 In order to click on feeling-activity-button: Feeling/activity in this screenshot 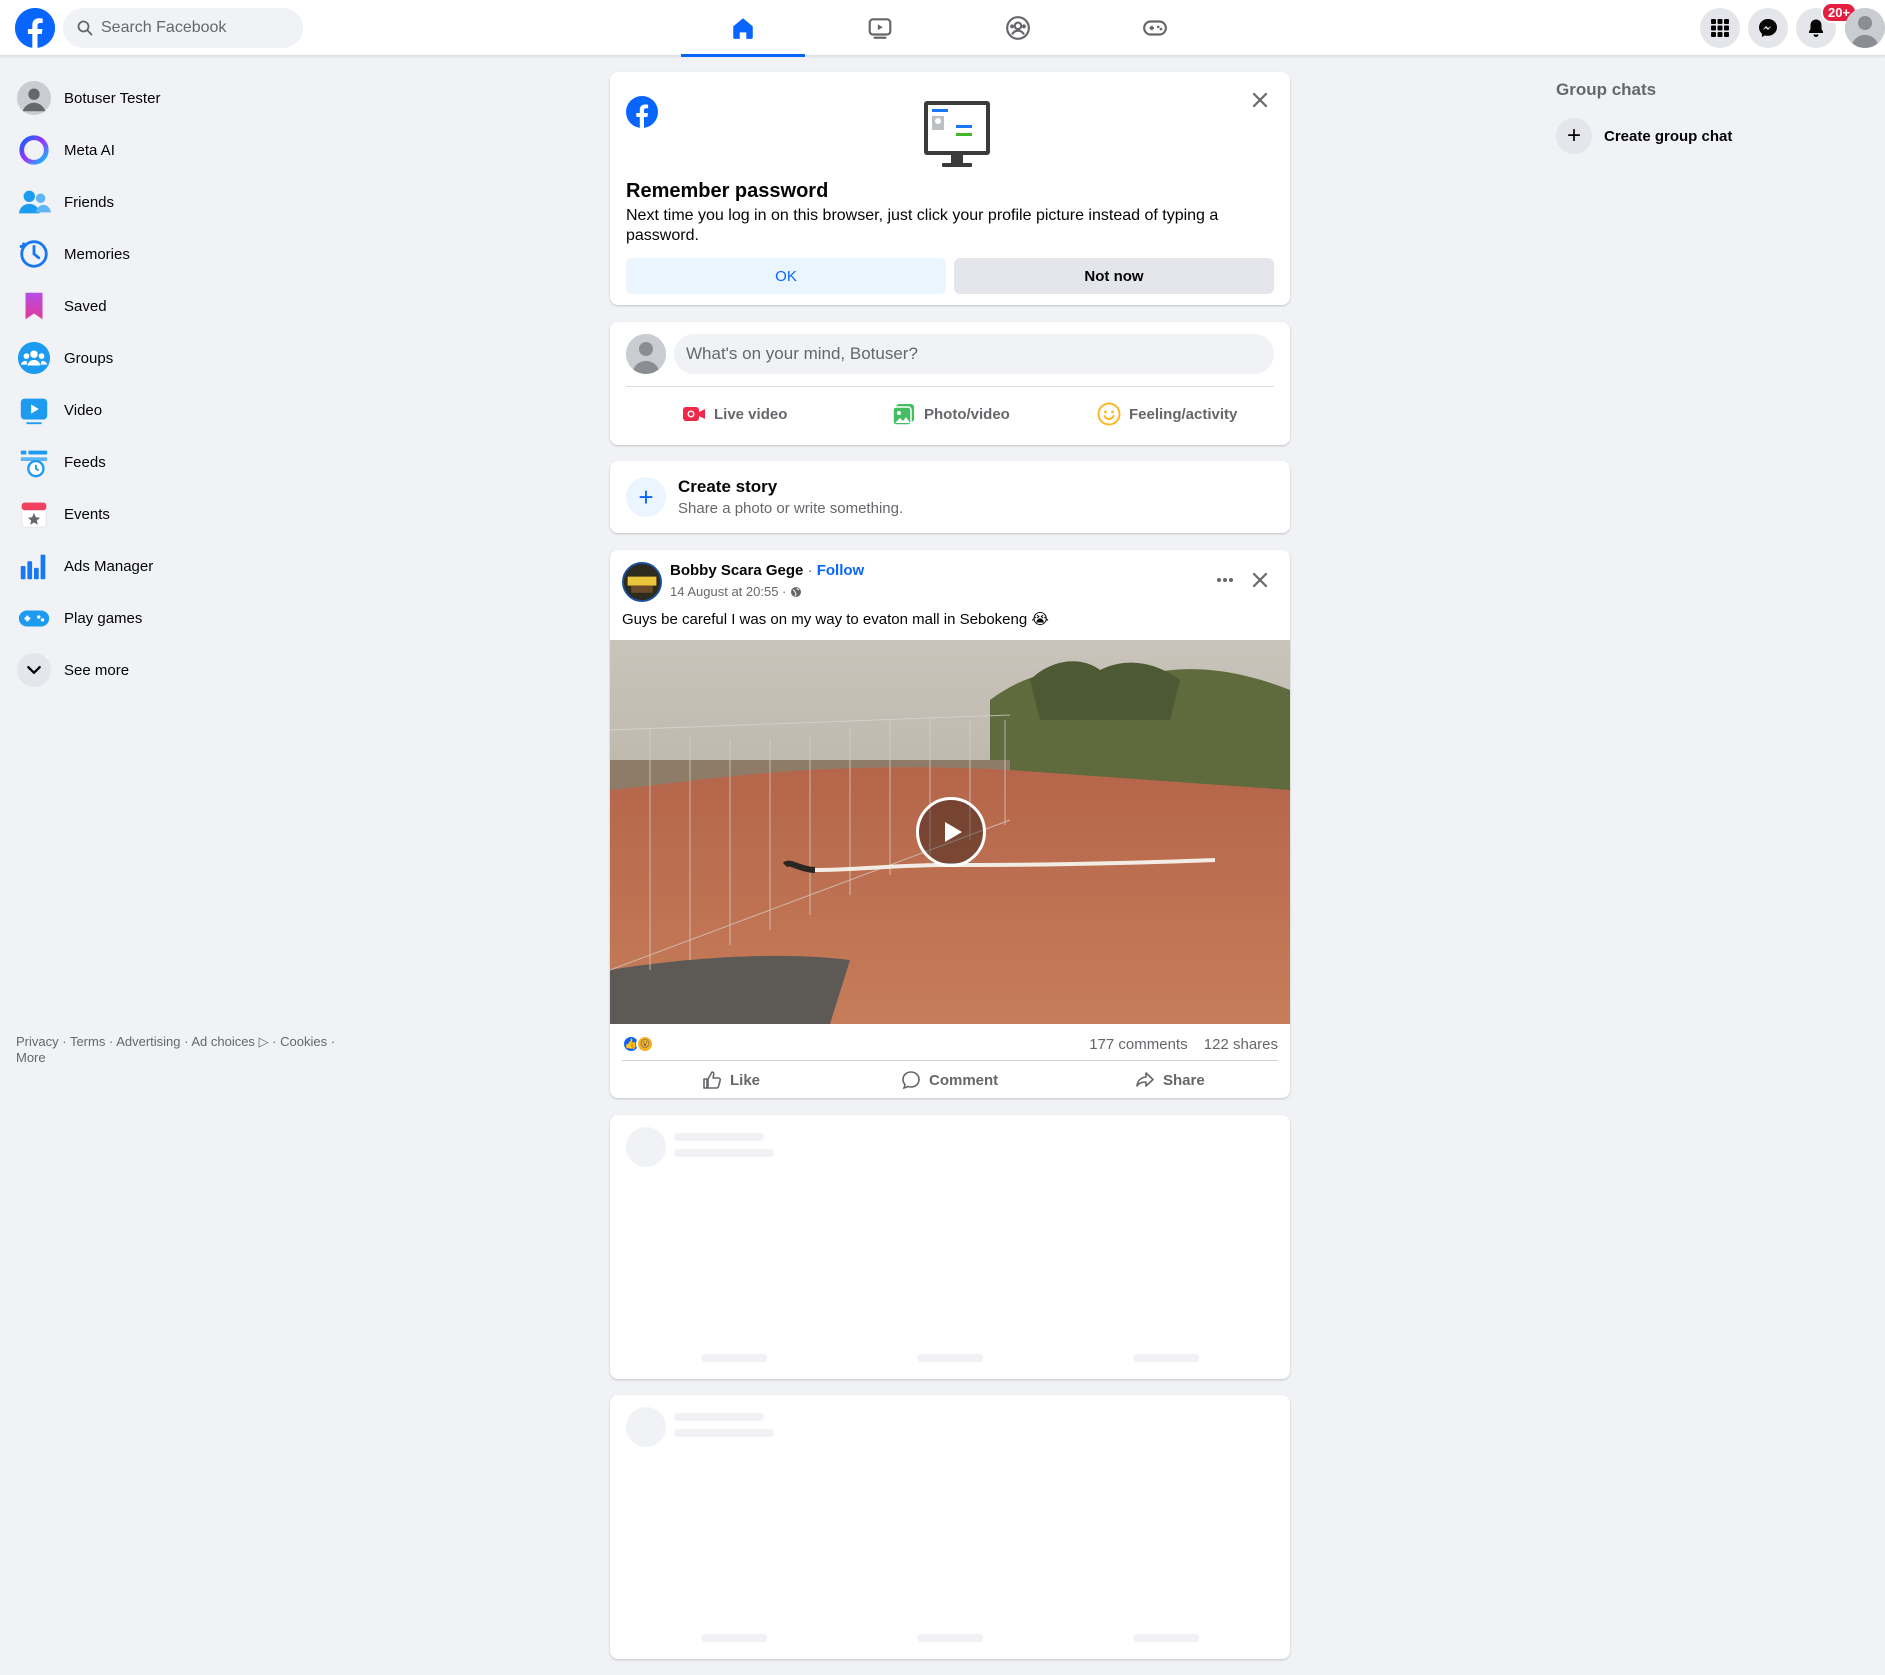, I will do `click(1167, 414)`.